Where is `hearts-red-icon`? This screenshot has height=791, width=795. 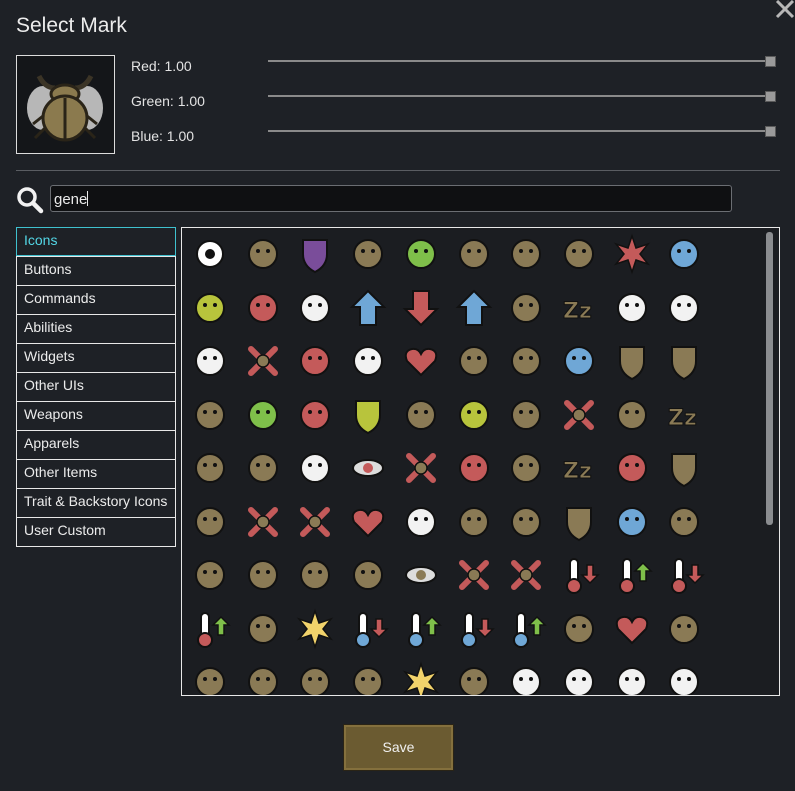 hearts-red-icon is located at coordinates (368, 522).